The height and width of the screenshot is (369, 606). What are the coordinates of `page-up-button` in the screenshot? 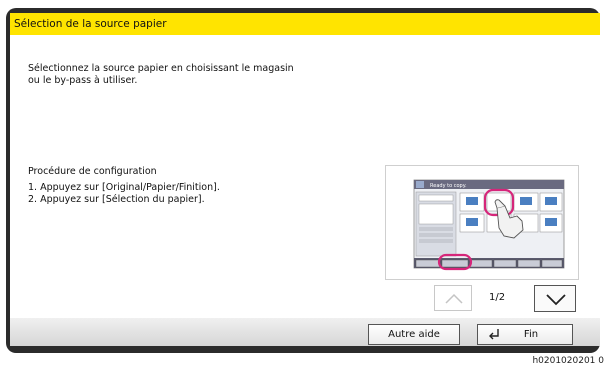 It's located at (453, 298).